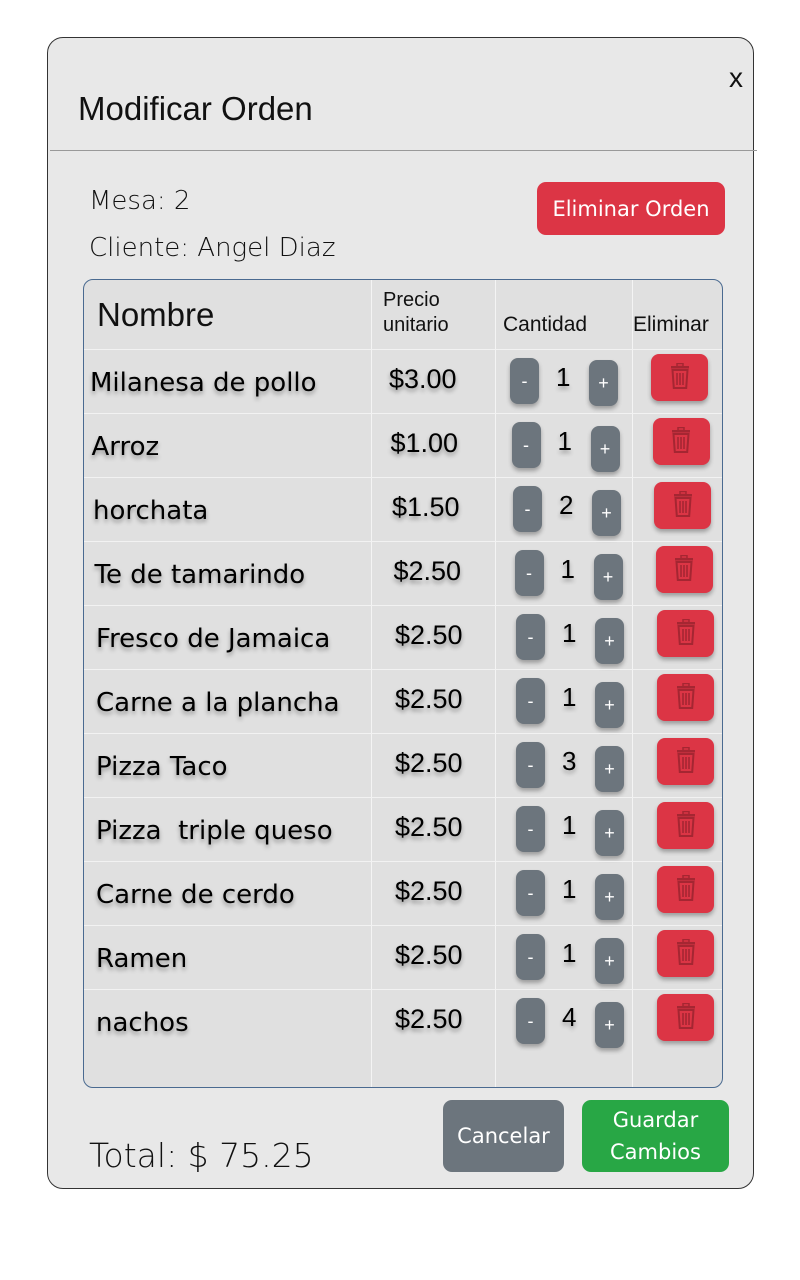 Image resolution: width=800 pixels, height=1280 pixels. What do you see at coordinates (416, 313) in the screenshot?
I see `header-price: Precio unitario` at bounding box center [416, 313].